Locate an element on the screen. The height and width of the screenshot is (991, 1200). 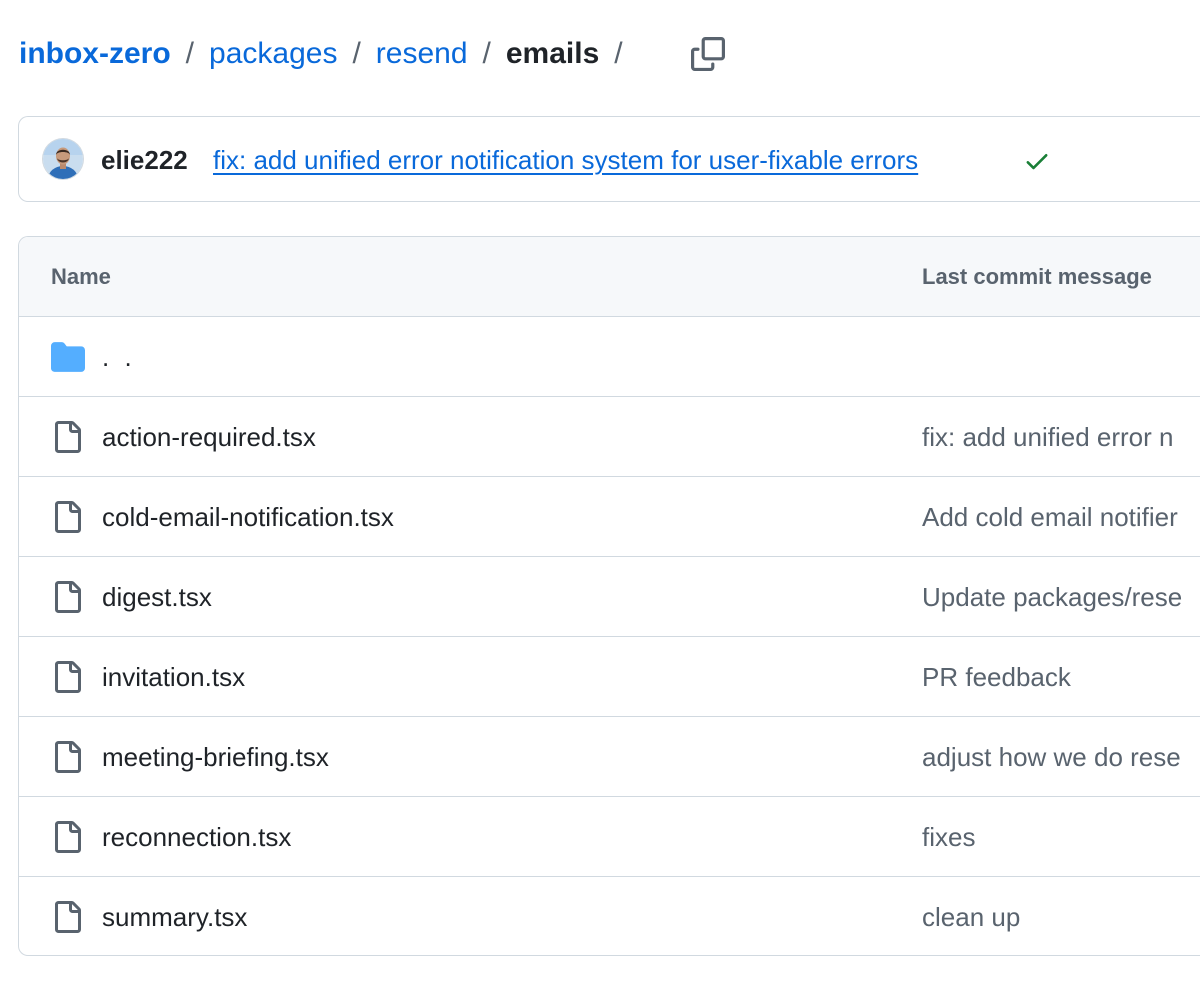
copy-icon is located at coordinates (708, 54).